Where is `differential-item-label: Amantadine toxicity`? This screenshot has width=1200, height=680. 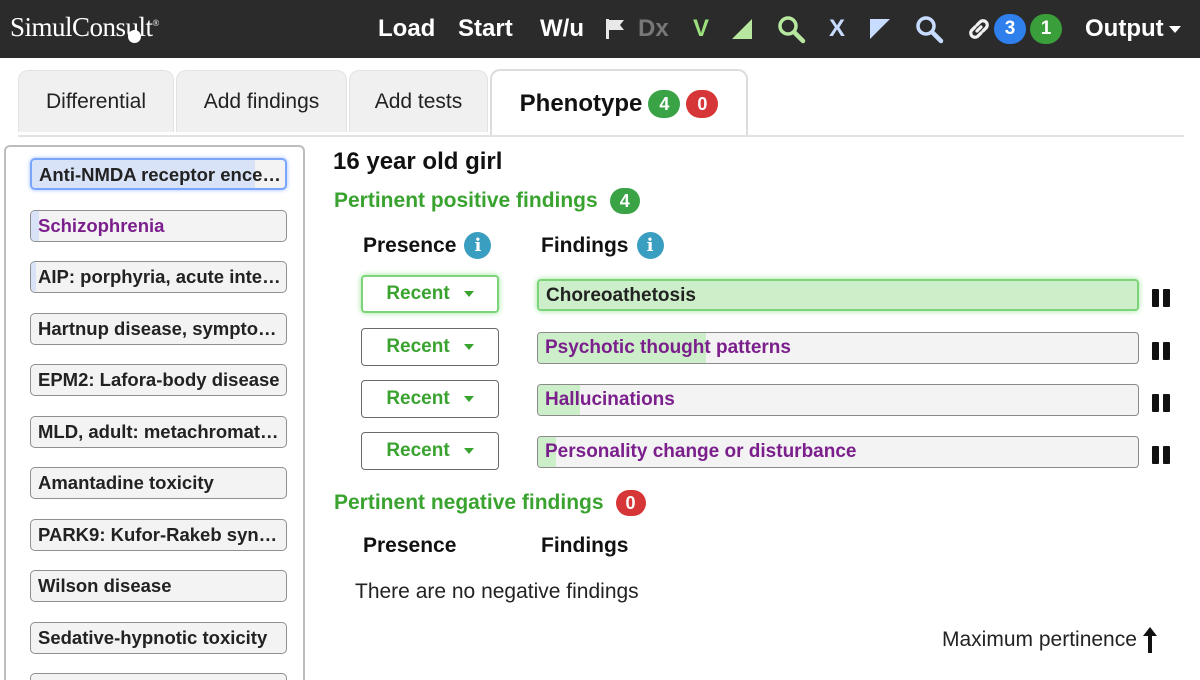 differential-item-label: Amantadine toxicity is located at coordinates (126, 482).